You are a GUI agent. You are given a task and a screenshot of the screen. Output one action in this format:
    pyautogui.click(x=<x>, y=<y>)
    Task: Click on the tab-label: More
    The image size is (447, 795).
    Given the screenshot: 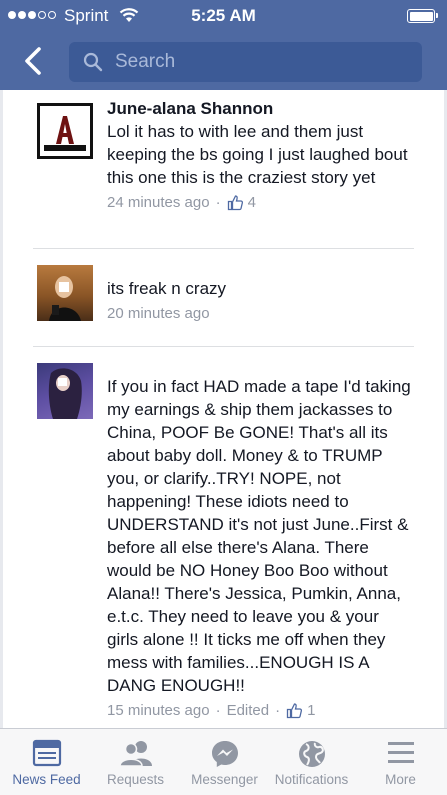 What is the action you would take?
    pyautogui.click(x=400, y=779)
    